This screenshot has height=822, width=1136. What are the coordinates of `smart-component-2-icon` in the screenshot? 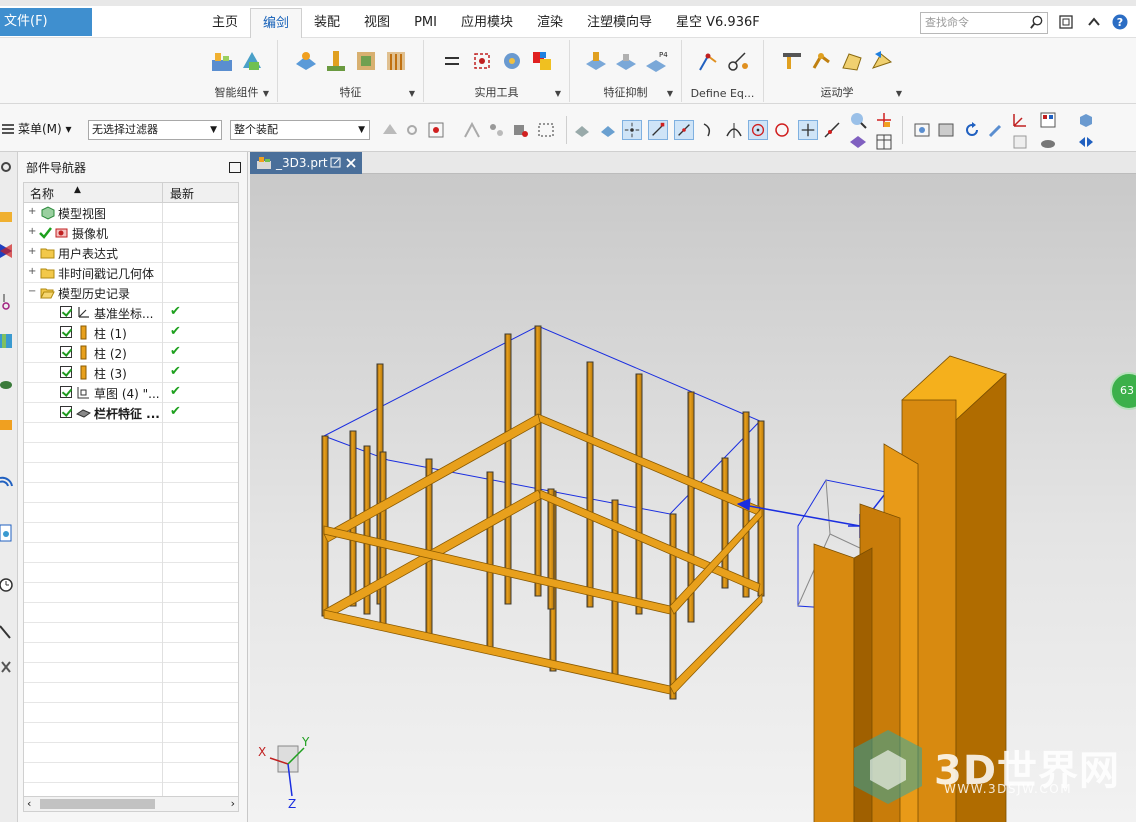 It's located at (252, 61).